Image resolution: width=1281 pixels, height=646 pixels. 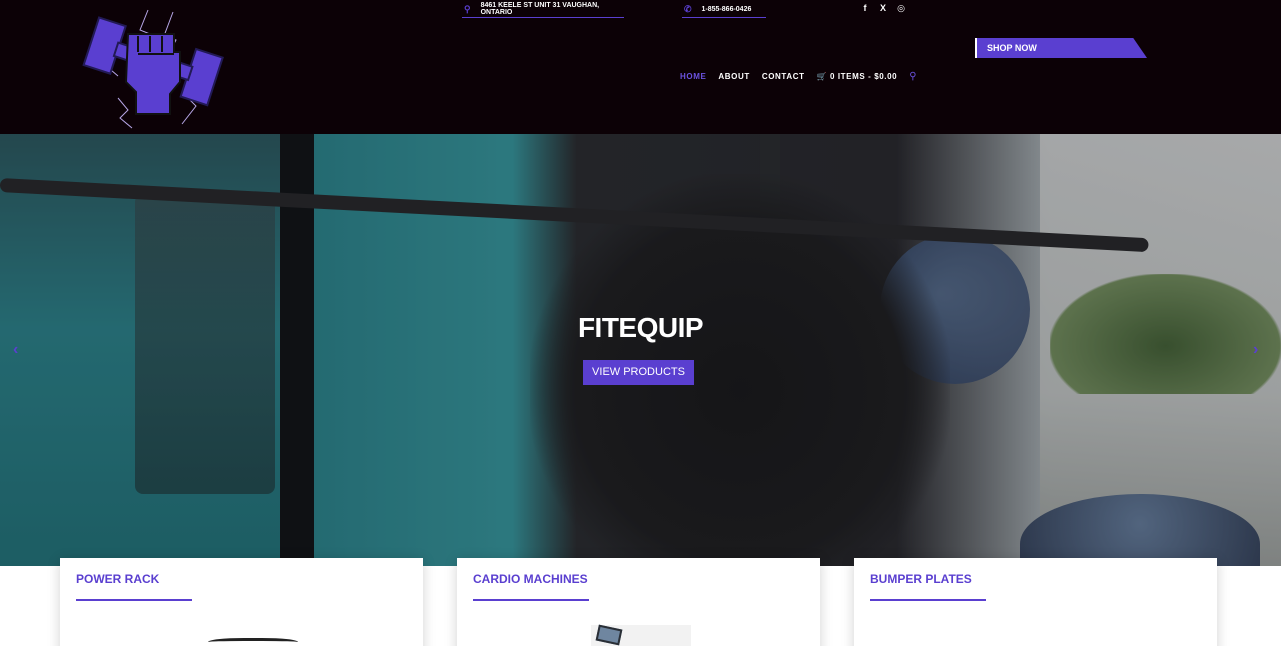 I want to click on nav-cart: 🛒 0 ITEMS - $0.00, so click(x=857, y=76).